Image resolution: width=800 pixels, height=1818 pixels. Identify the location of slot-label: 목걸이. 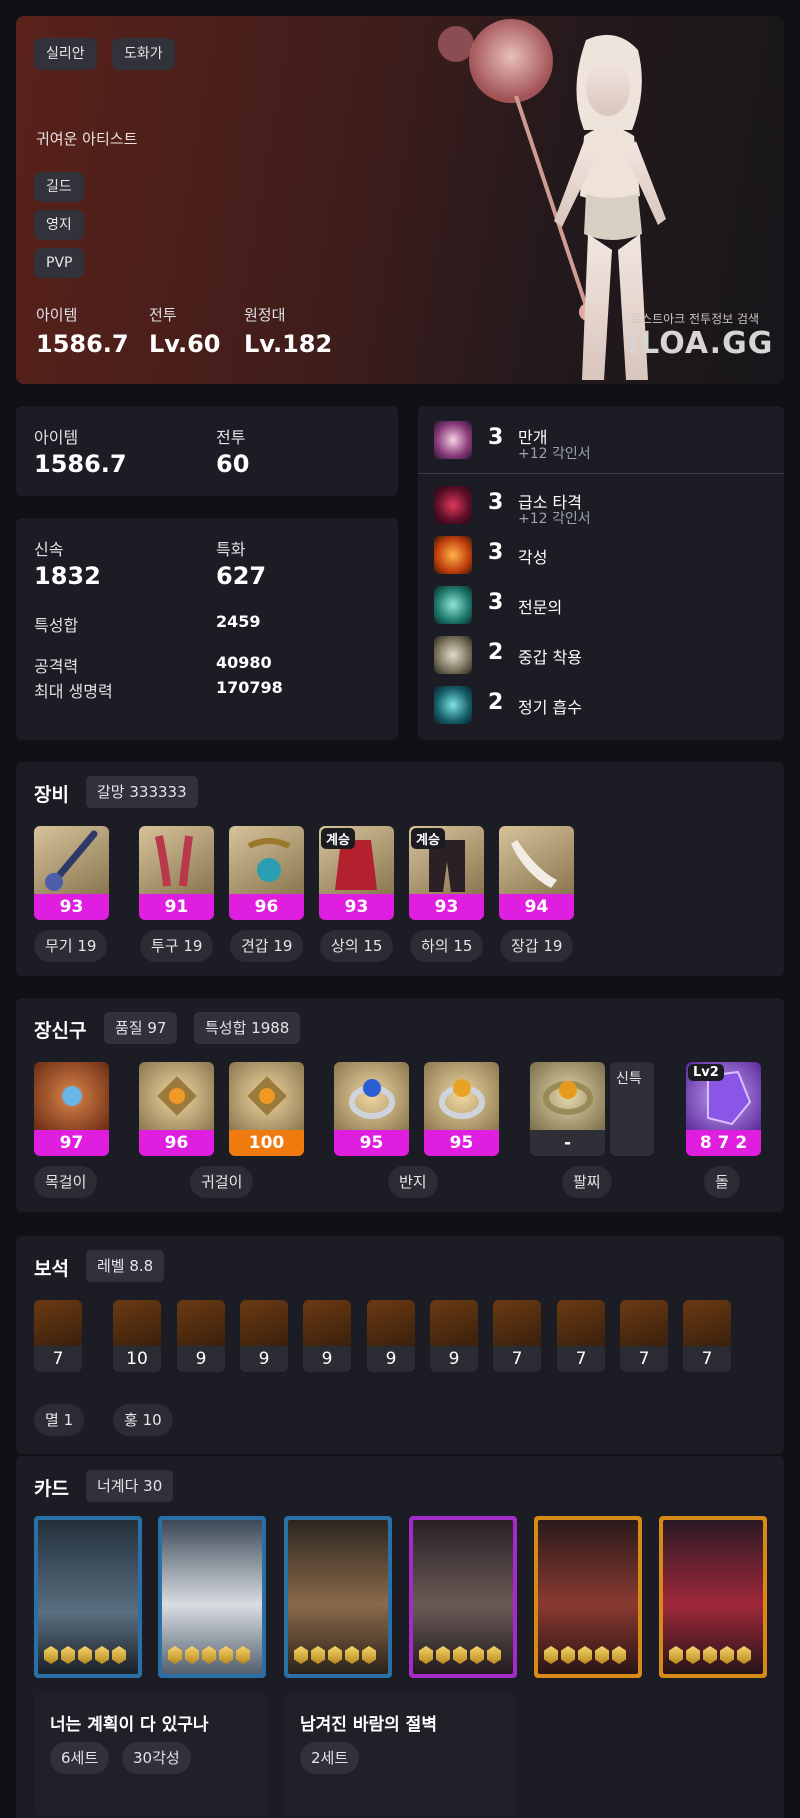
(66, 1182).